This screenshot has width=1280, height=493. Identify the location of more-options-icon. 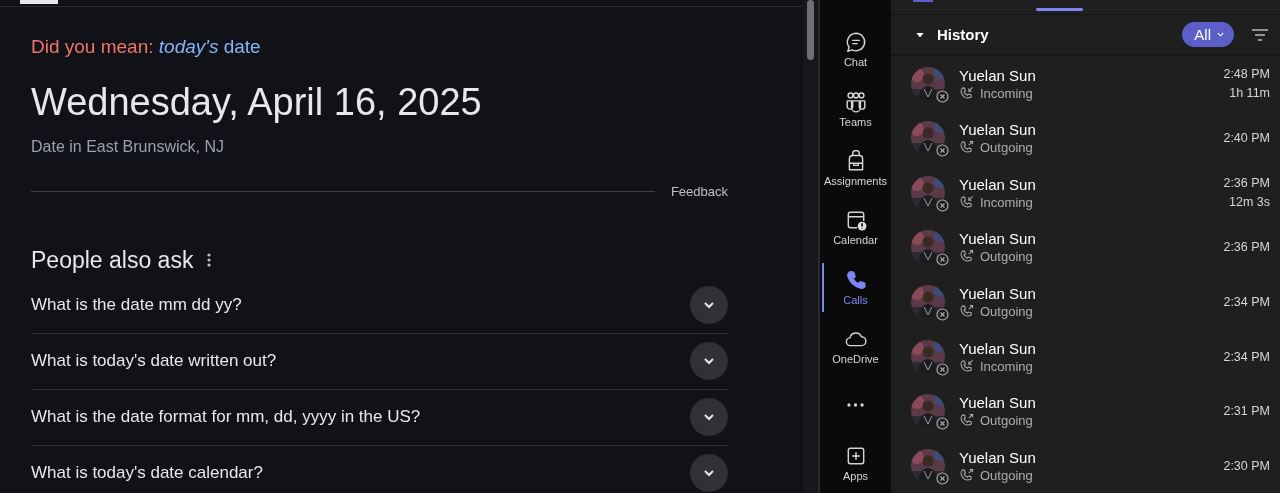
(209, 260).